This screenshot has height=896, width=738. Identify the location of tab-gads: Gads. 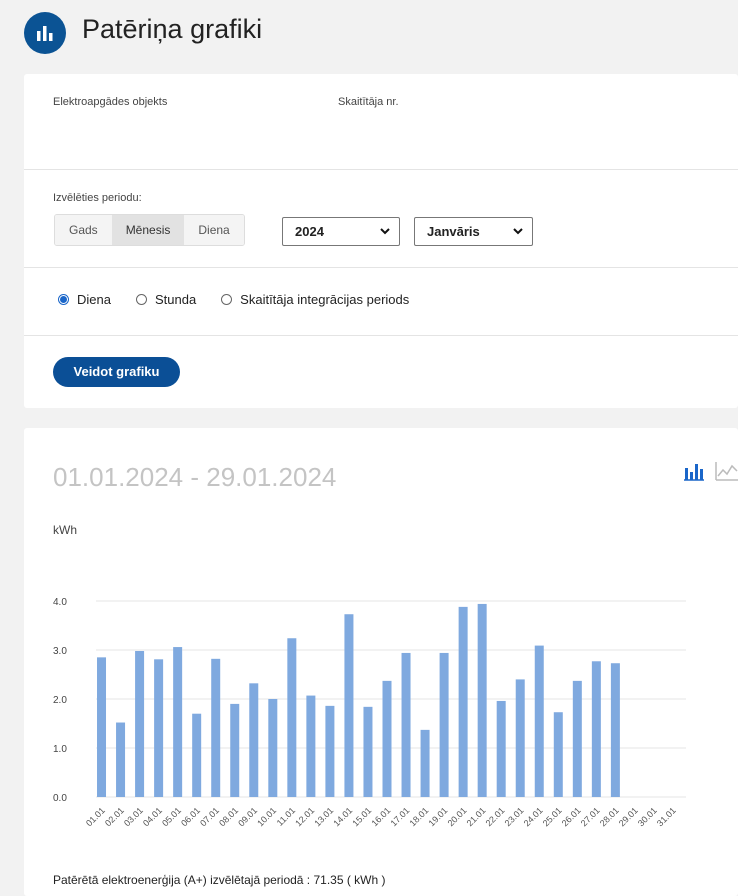
(83, 230).